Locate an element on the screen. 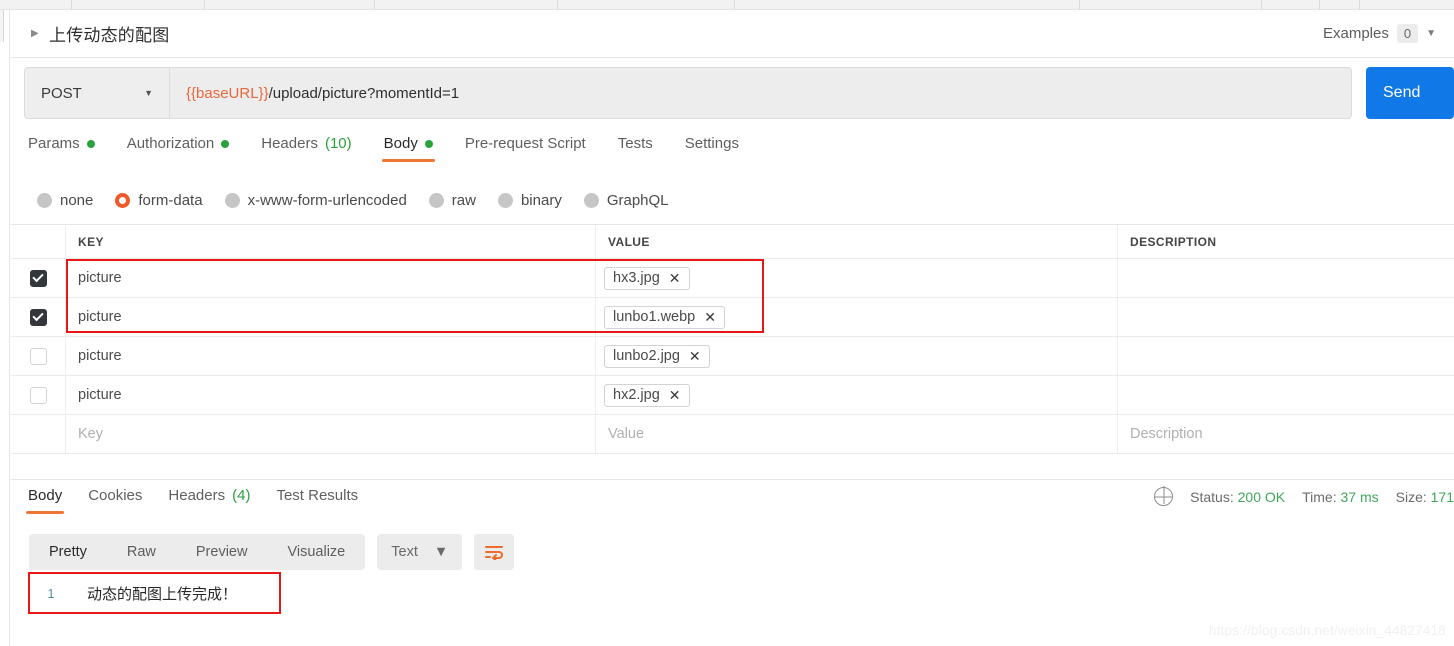  description-cell: Description is located at coordinates (1286, 434).